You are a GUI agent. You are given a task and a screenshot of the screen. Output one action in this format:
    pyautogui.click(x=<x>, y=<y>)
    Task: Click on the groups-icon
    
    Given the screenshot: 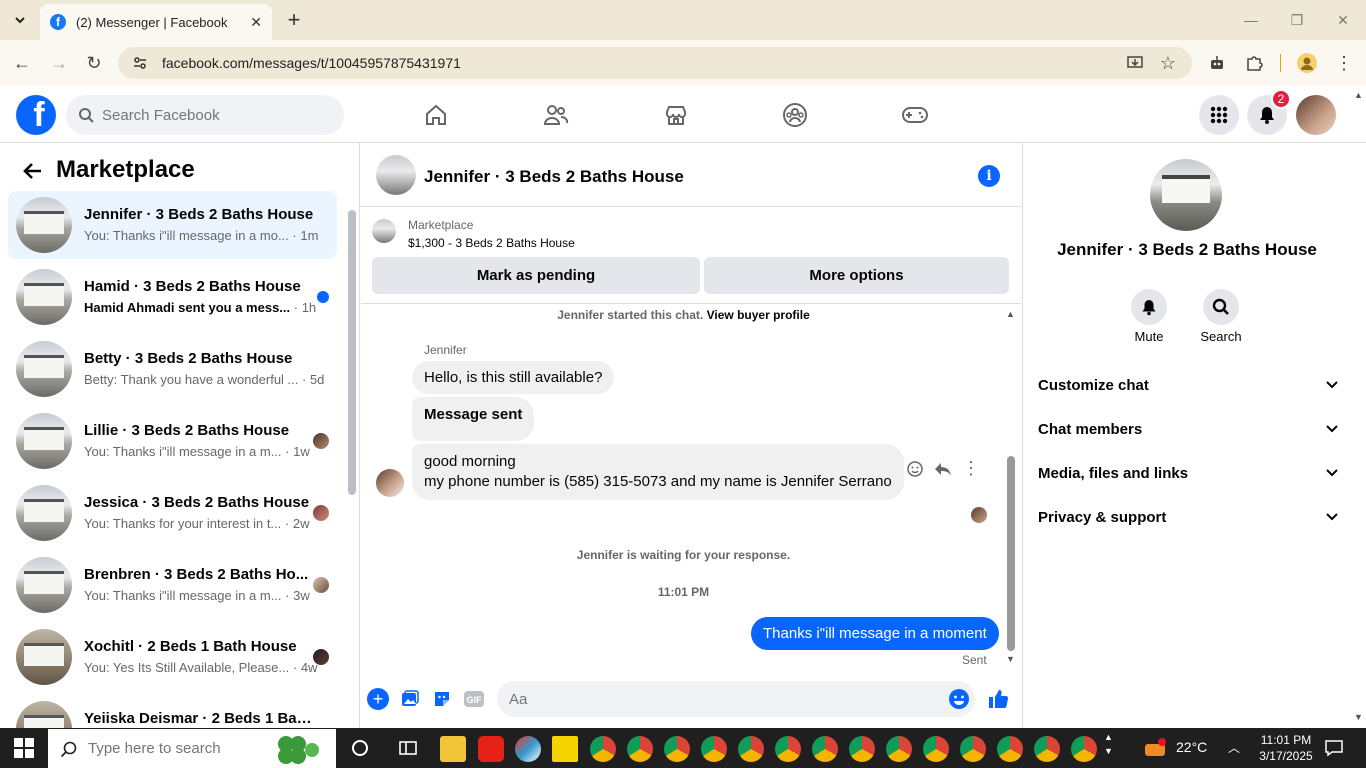 What is the action you would take?
    pyautogui.click(x=795, y=115)
    